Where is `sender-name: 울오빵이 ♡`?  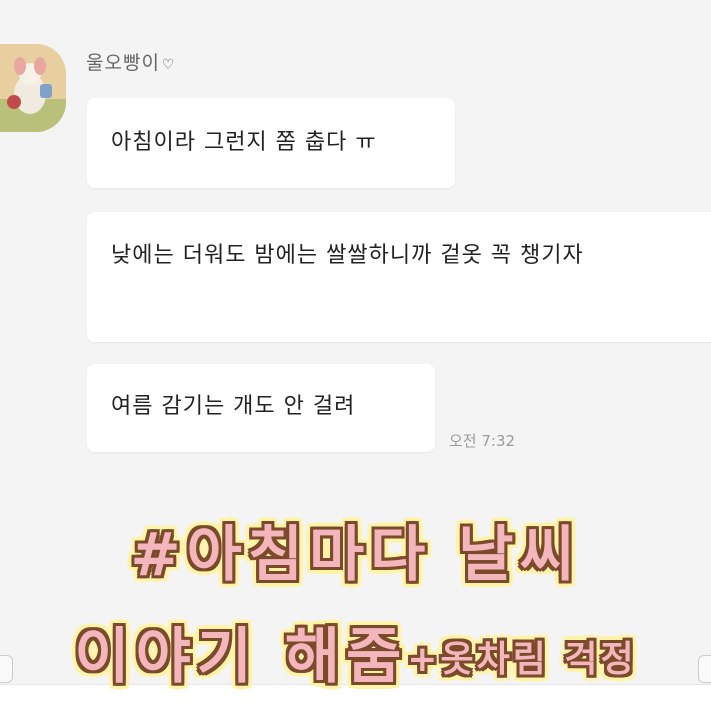
sender-name: 울오빵이 ♡ is located at coordinates (130, 61).